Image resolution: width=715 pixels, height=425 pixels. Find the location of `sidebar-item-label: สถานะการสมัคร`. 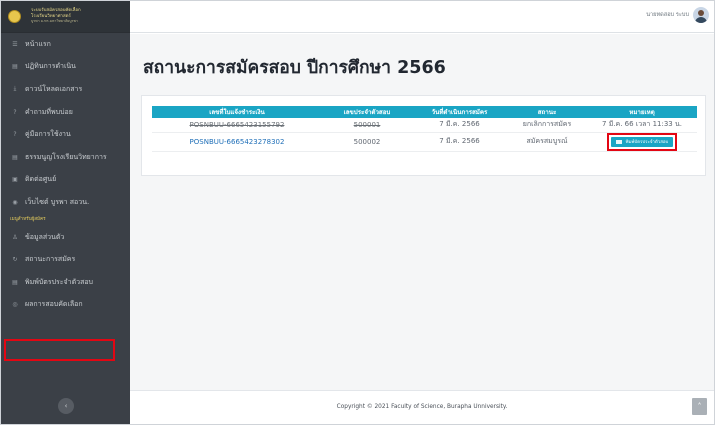

sidebar-item-label: สถานะการสมัคร is located at coordinates (50, 259).